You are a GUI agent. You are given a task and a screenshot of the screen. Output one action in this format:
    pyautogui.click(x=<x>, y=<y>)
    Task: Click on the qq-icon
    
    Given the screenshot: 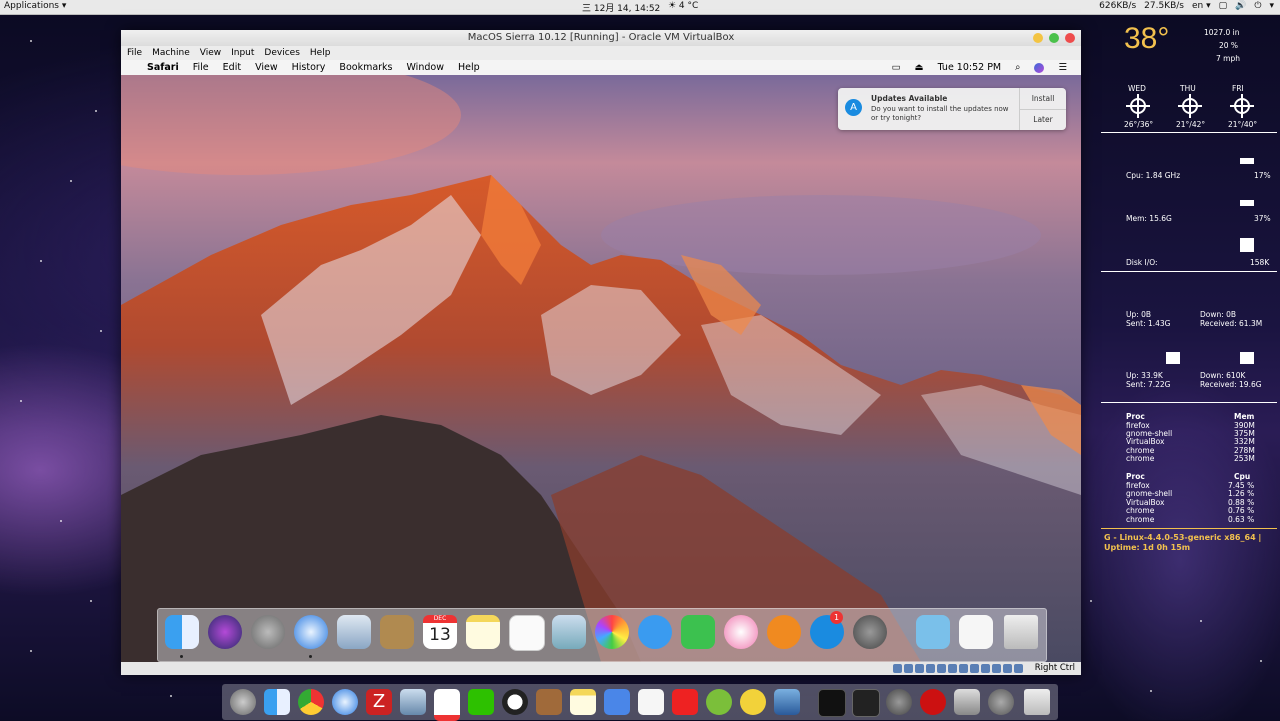 What is the action you would take?
    pyautogui.click(x=515, y=702)
    